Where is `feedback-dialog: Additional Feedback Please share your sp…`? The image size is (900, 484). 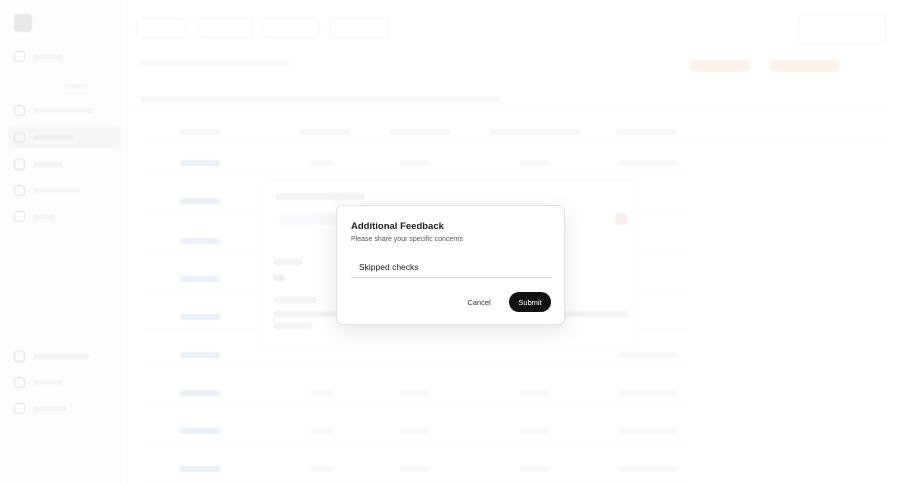
feedback-dialog: Additional Feedback Please share your sp… is located at coordinates (450, 265).